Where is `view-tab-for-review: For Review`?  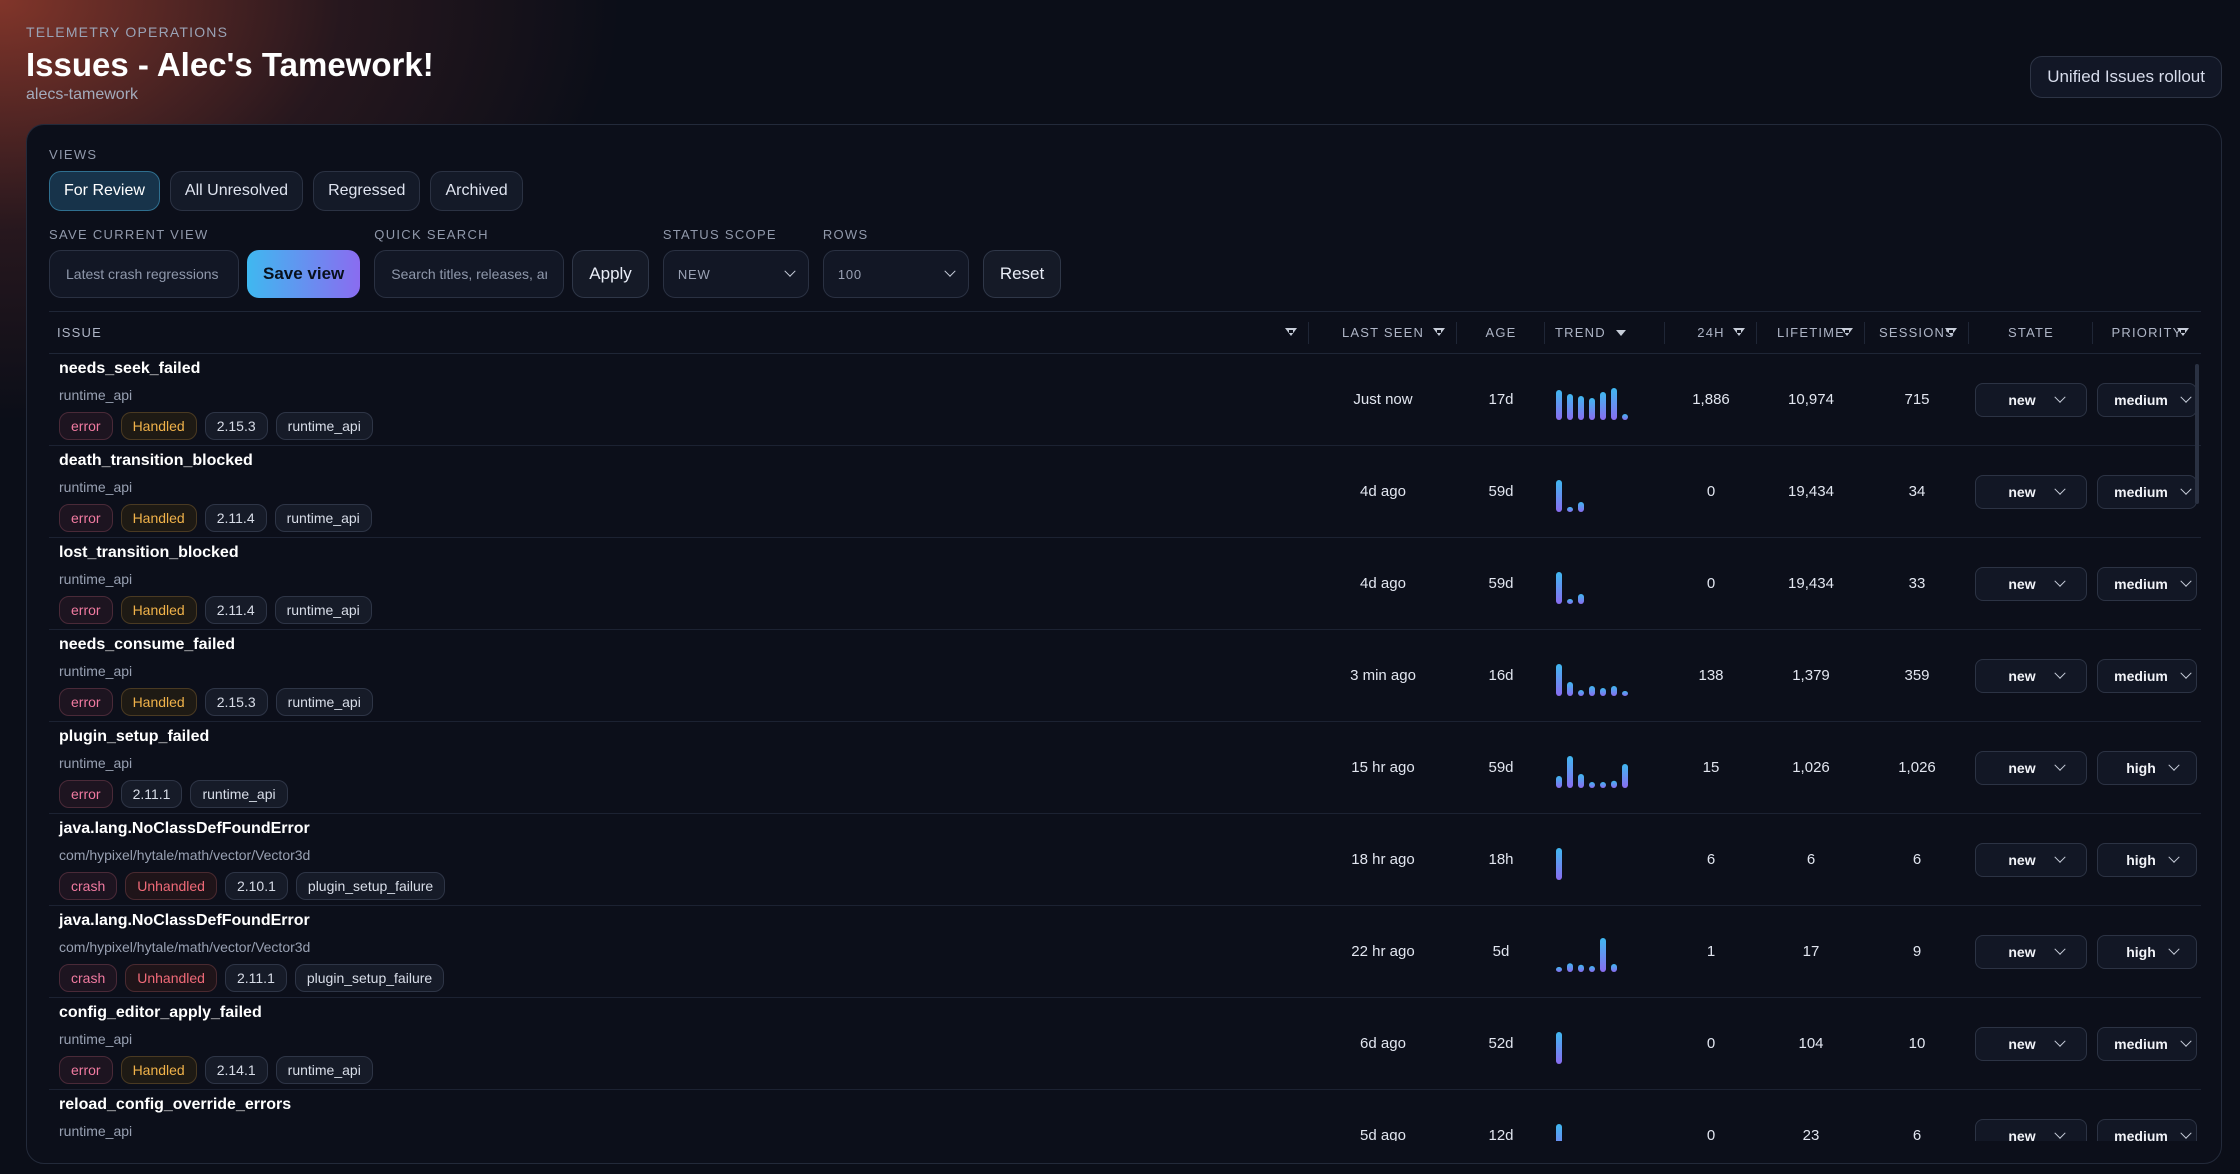
view-tab-for-review: For Review is located at coordinates (104, 191).